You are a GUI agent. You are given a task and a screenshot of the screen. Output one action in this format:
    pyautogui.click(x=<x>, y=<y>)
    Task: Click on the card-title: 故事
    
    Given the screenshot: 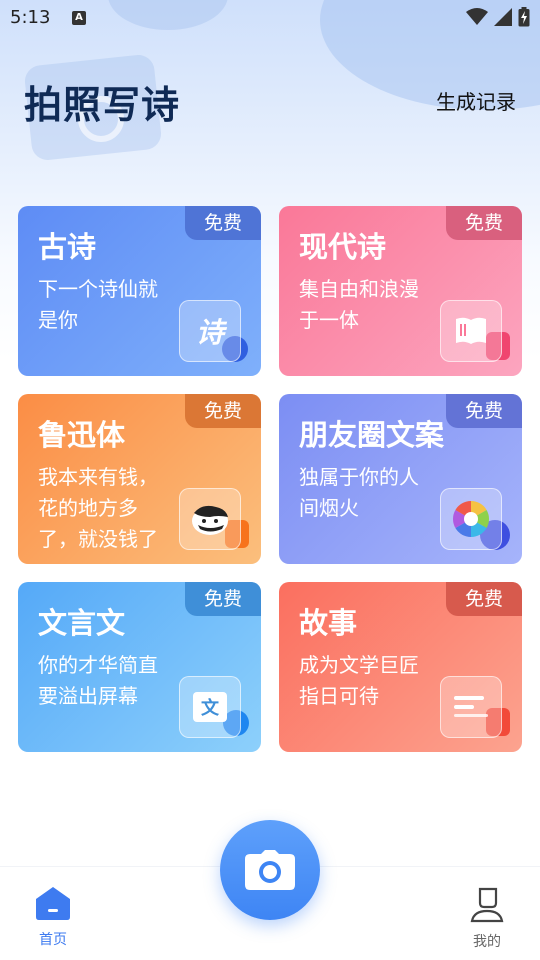 What is the action you would take?
    pyautogui.click(x=328, y=623)
    